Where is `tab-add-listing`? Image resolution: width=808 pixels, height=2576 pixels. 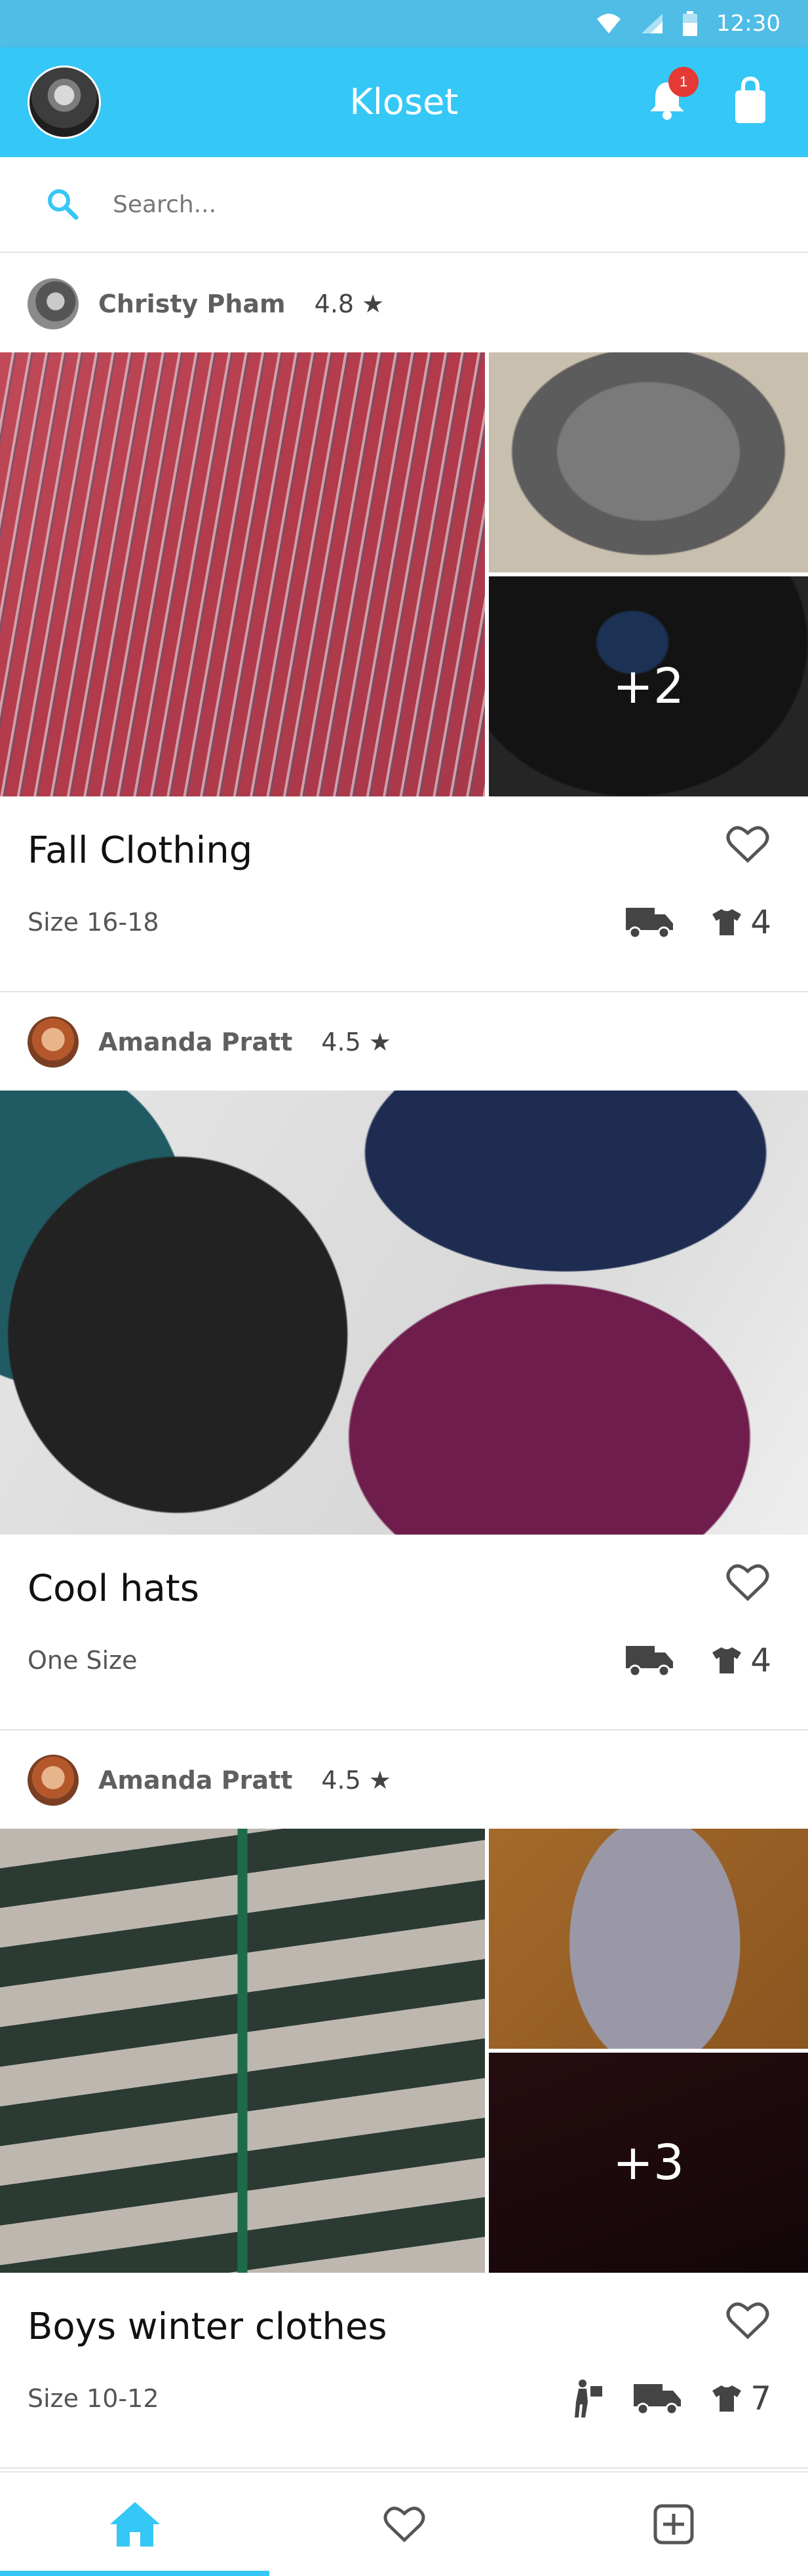
tab-add-listing is located at coordinates (673, 2524).